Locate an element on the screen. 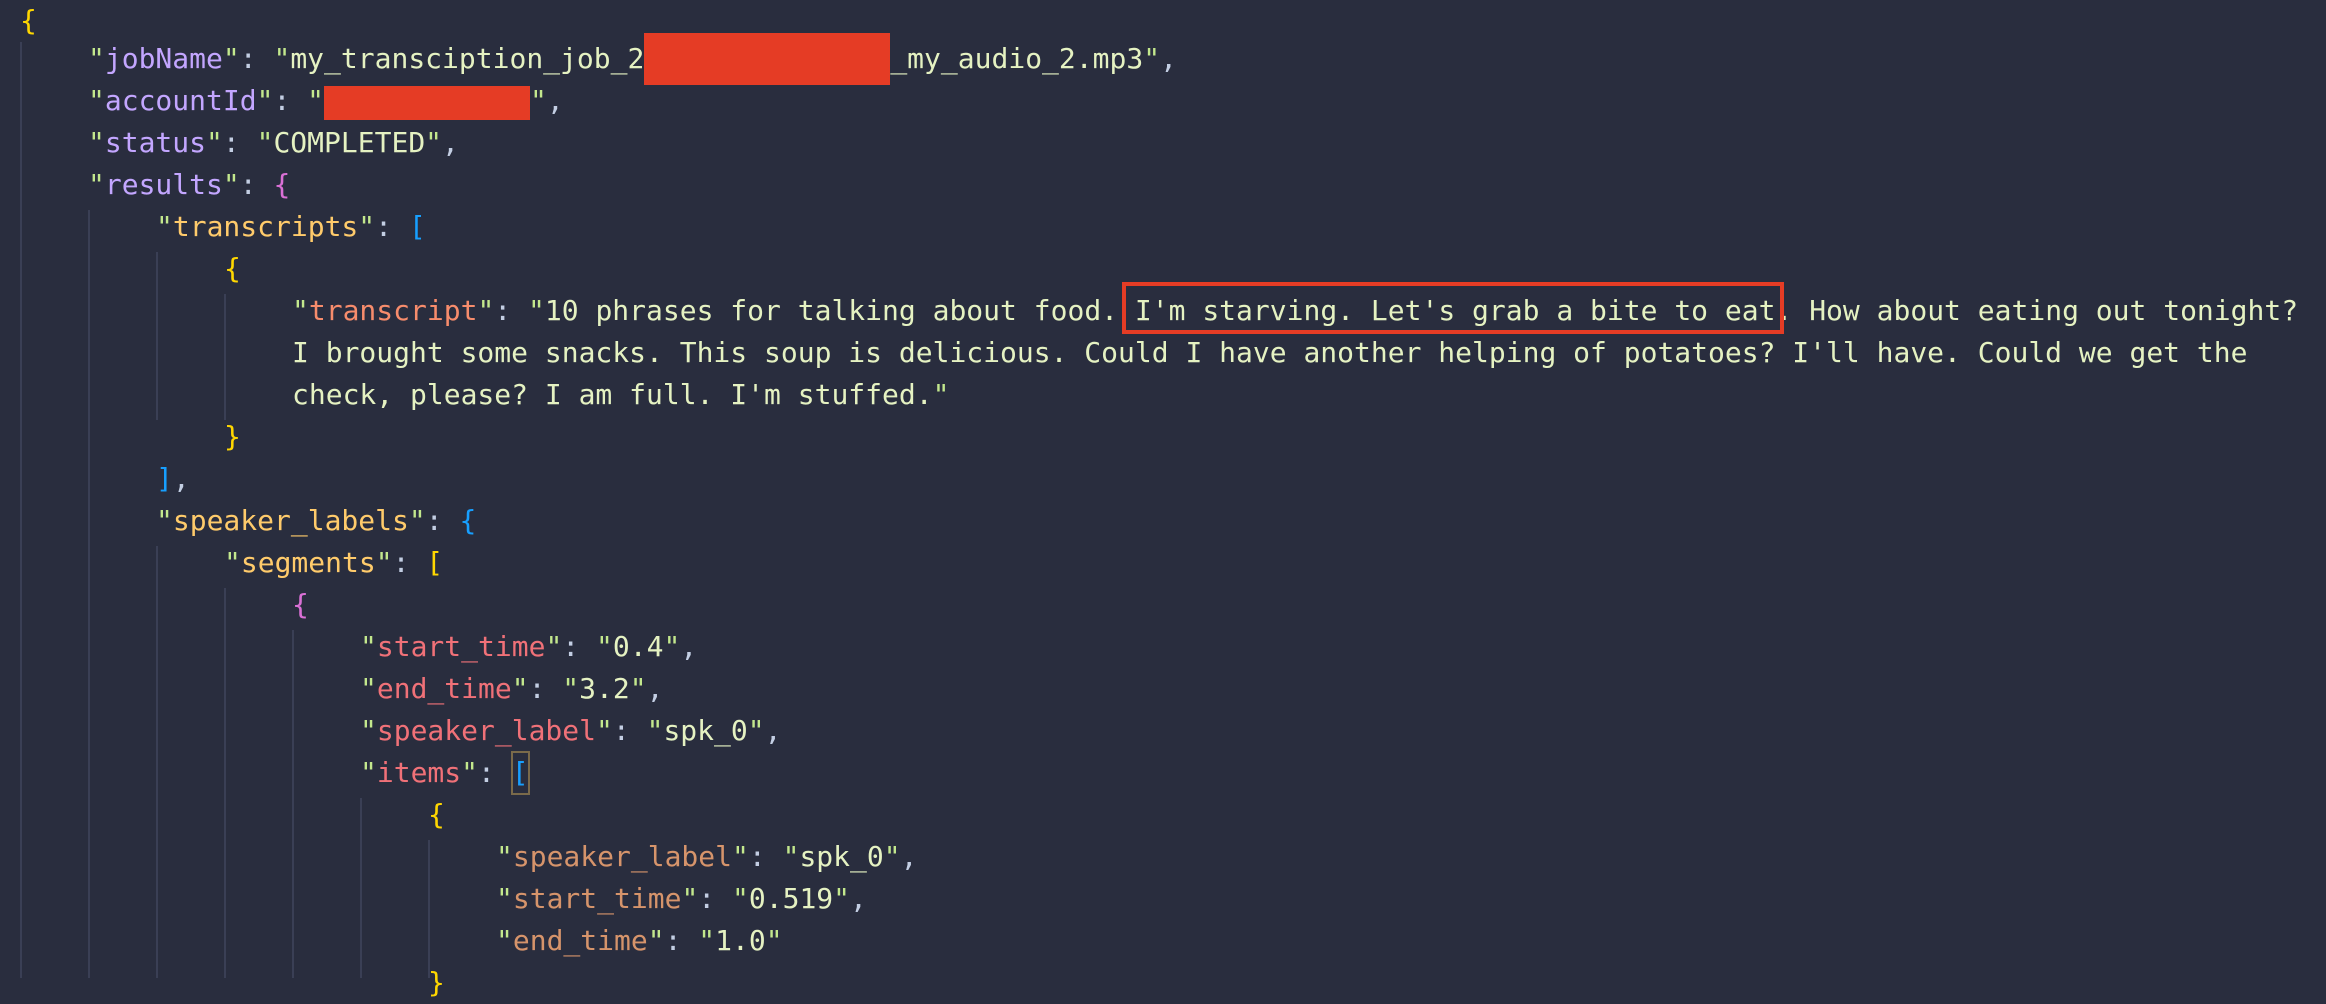 This screenshot has height=1004, width=2326. status-value: COMPLETED is located at coordinates (349, 142).